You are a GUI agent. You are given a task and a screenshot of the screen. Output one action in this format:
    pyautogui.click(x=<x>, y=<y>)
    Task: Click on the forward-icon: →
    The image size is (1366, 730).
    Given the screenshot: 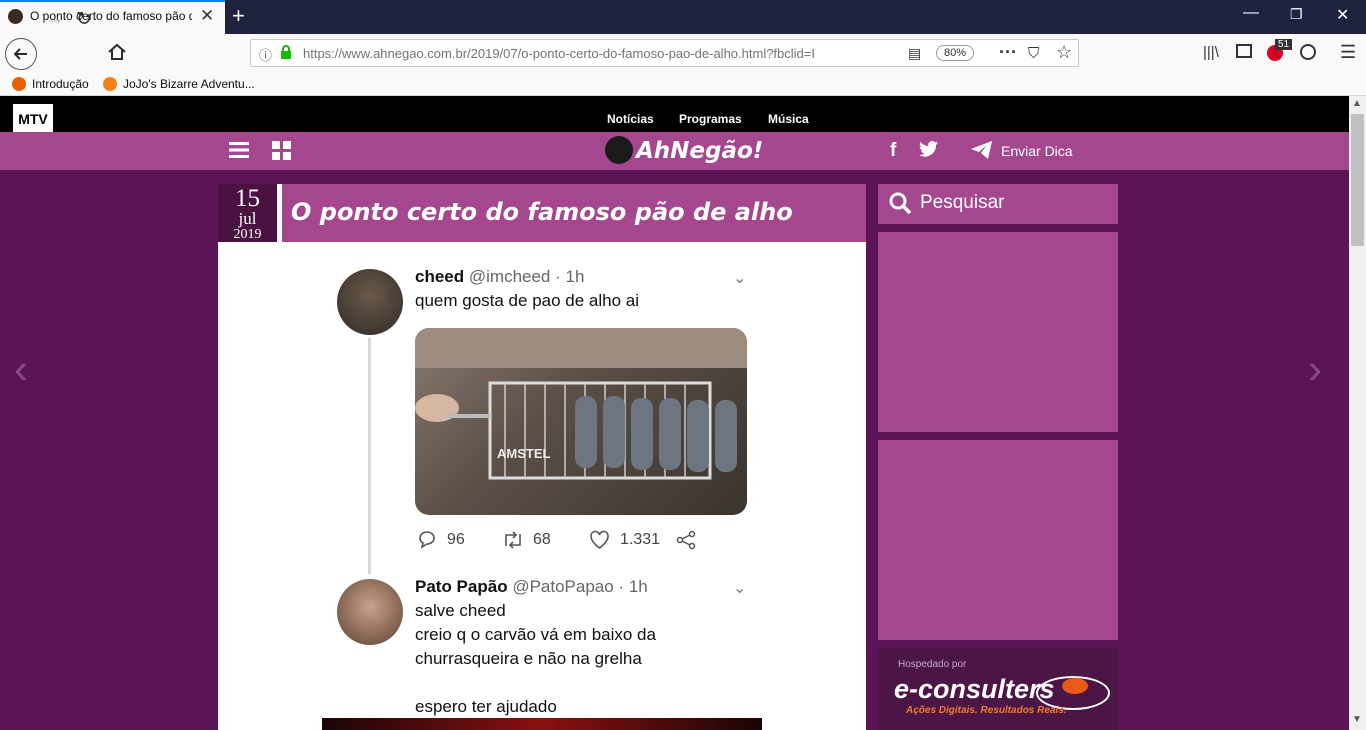 What is the action you would take?
    pyautogui.click(x=54, y=19)
    